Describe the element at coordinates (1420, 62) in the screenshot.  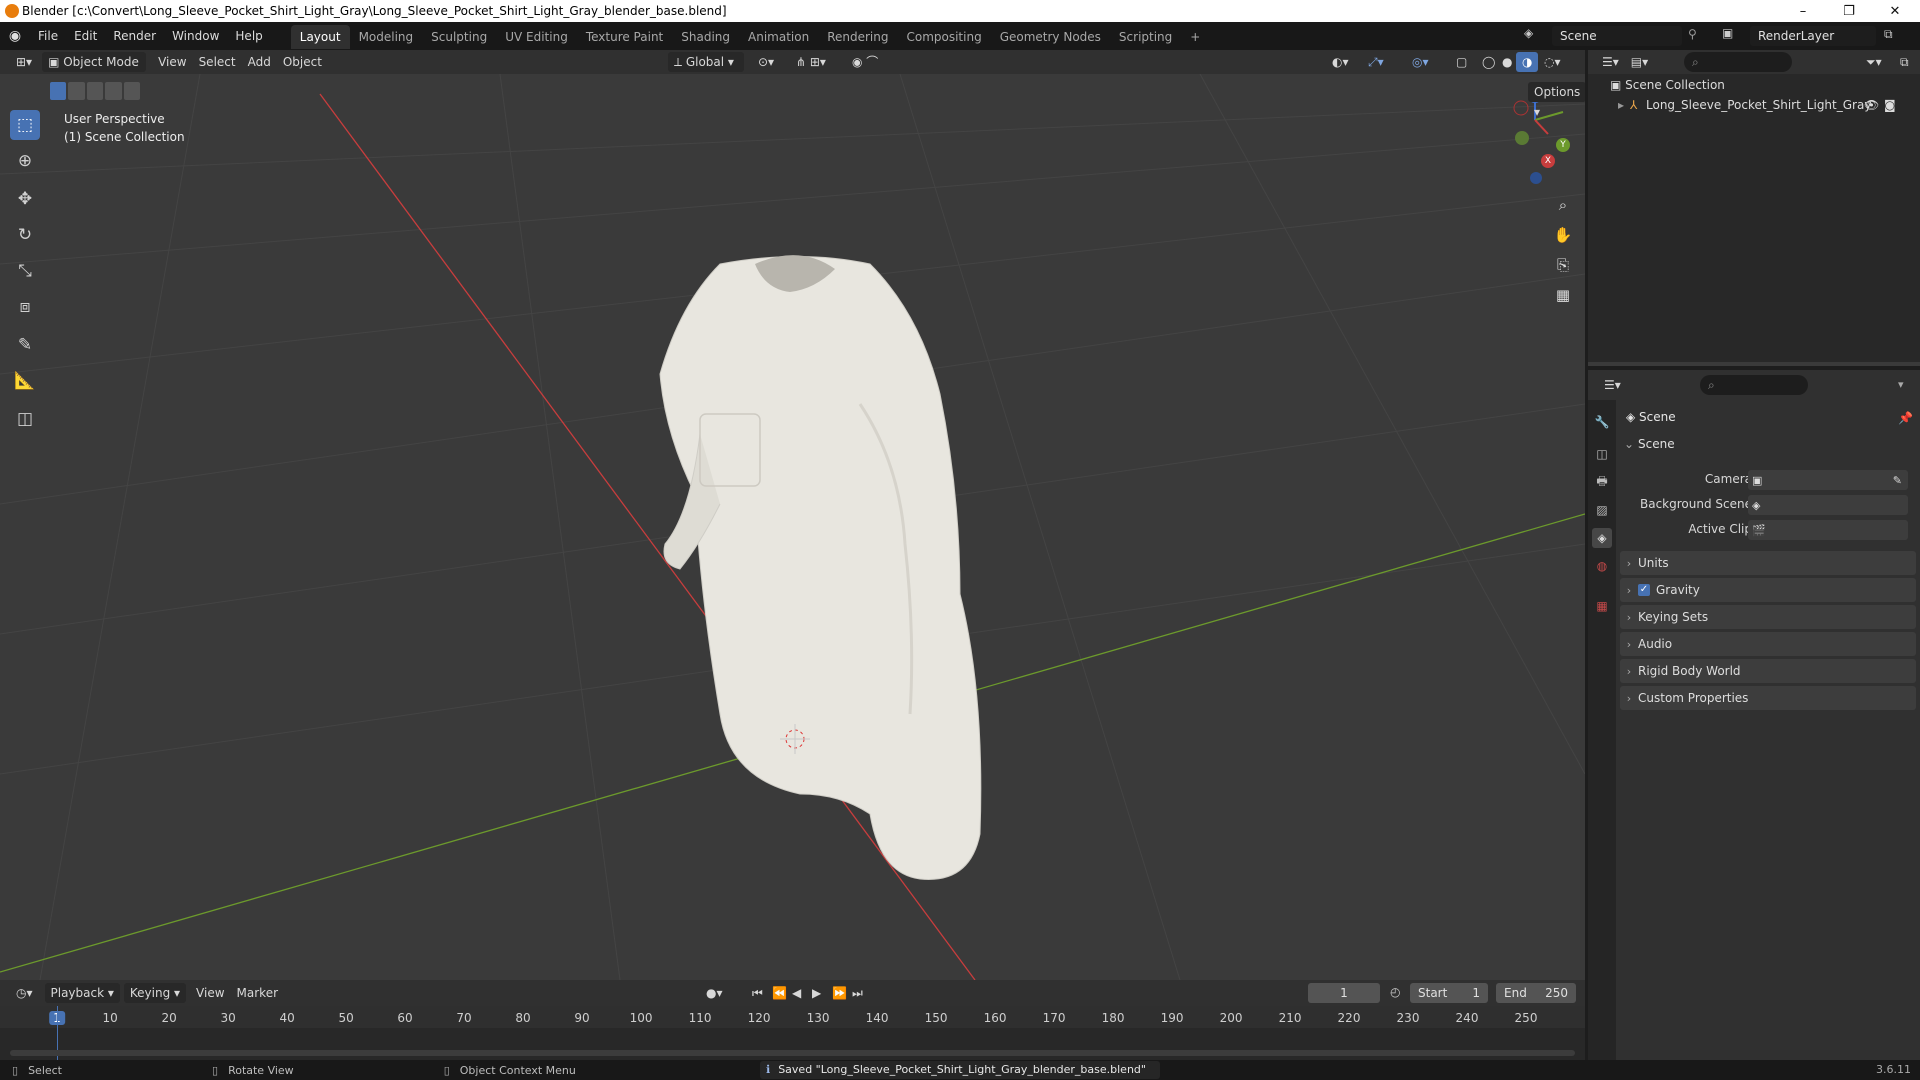
I see `overlay-toggle-icon: ◎▾` at that location.